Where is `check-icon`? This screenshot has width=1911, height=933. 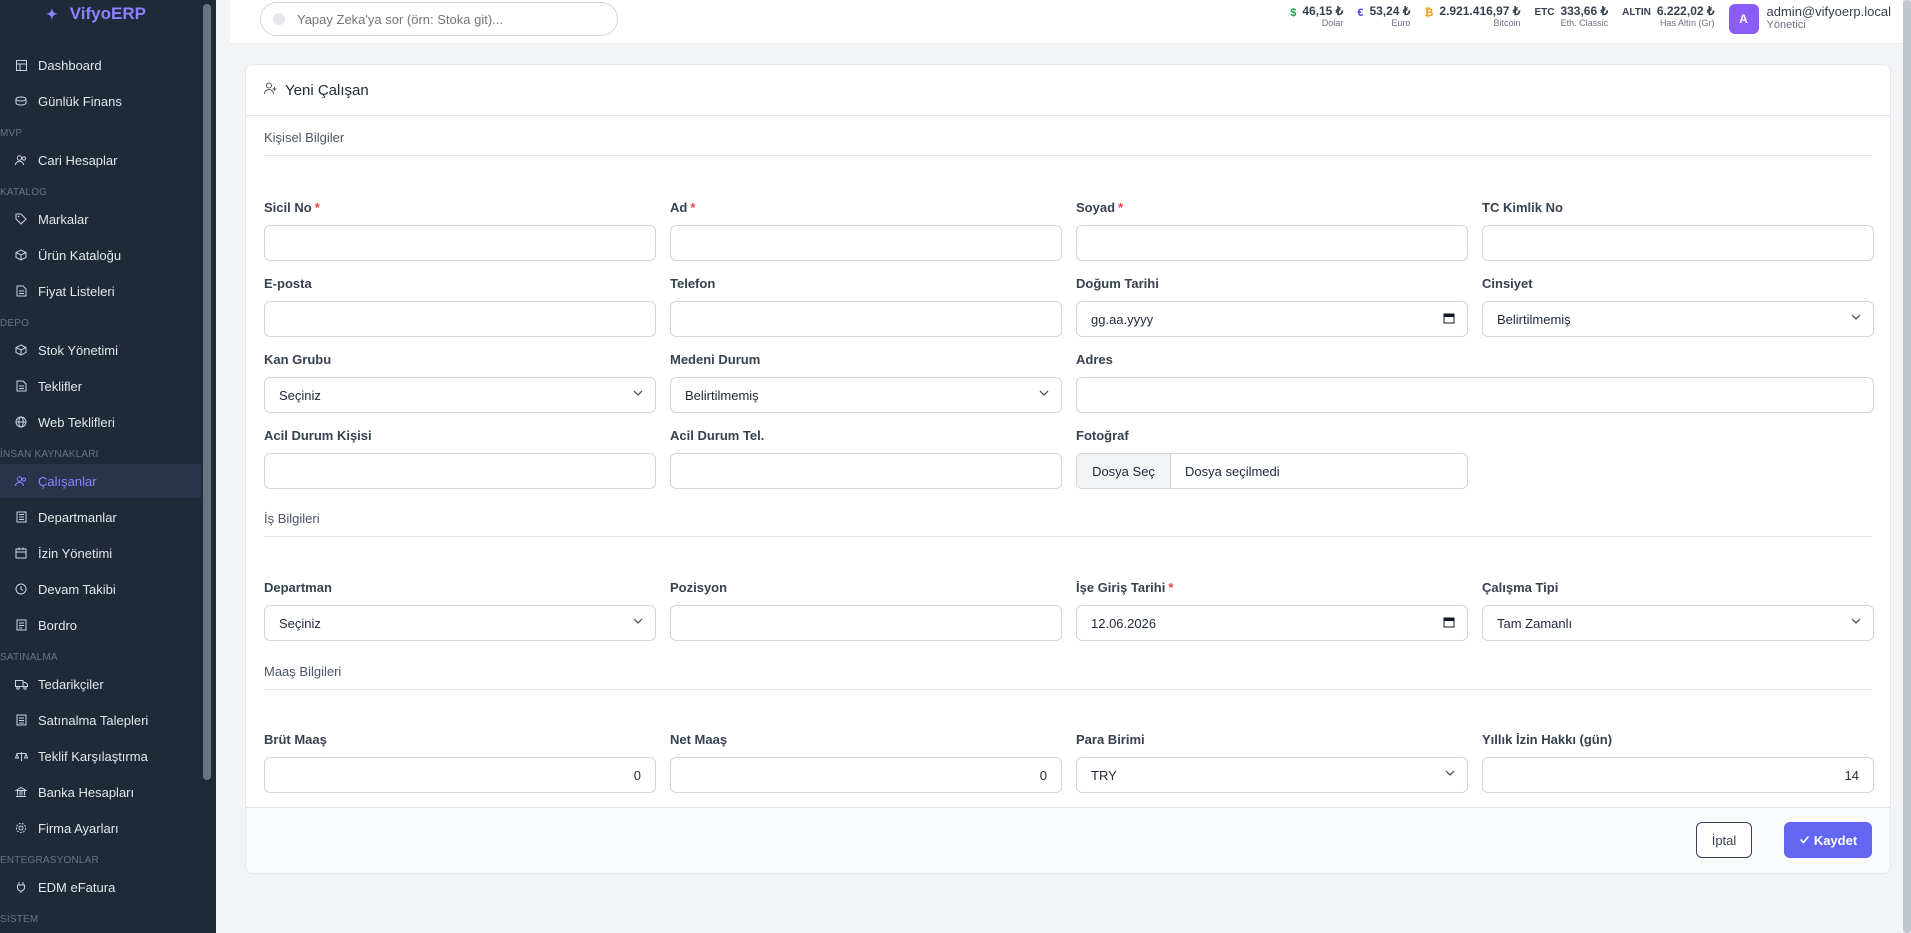 check-icon is located at coordinates (1804, 840).